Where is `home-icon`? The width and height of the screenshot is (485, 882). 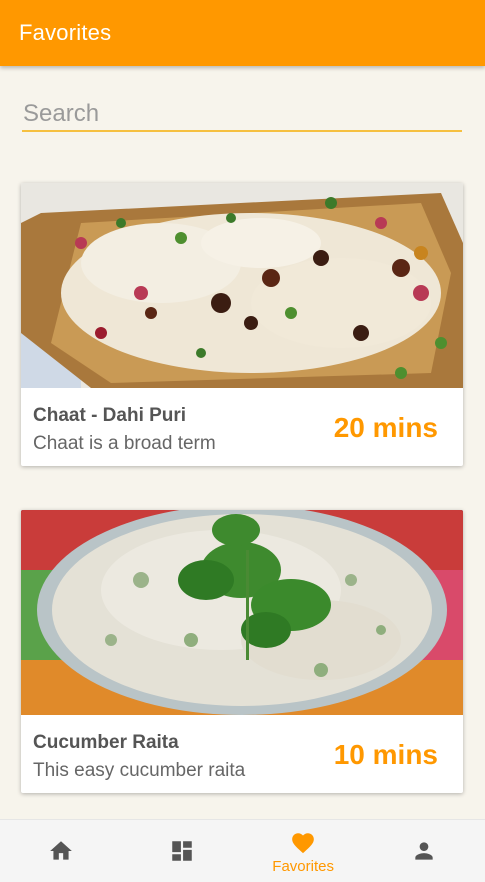 home-icon is located at coordinates (60, 850).